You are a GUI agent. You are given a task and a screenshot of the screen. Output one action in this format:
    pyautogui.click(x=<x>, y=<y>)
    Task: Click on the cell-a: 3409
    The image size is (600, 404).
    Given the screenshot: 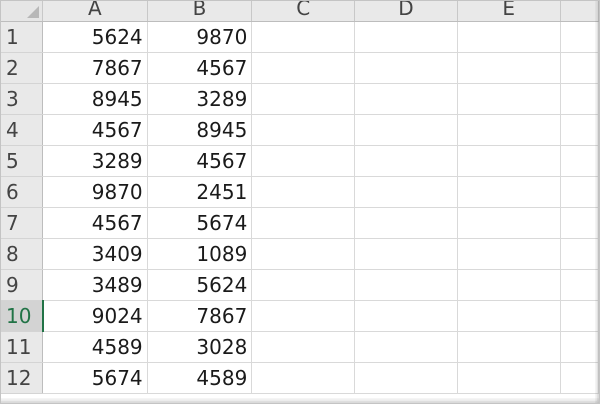 What is the action you would take?
    pyautogui.click(x=95, y=254)
    